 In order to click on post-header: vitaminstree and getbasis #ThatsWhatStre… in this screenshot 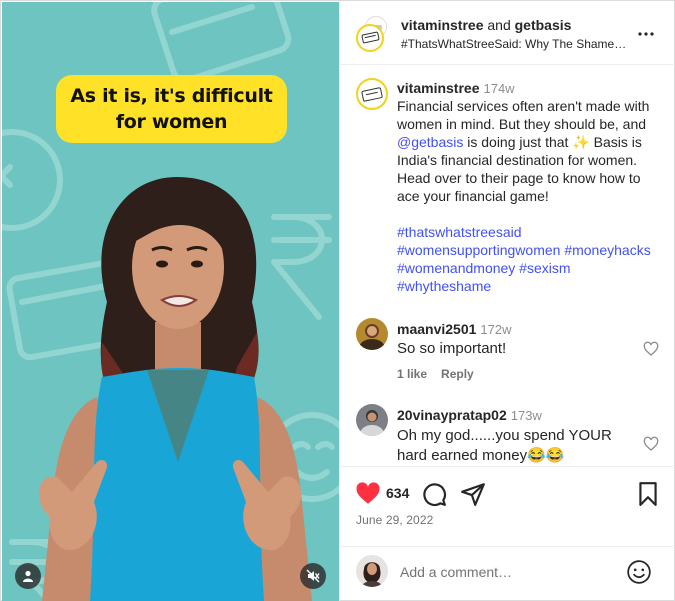, I will do `click(507, 33)`.